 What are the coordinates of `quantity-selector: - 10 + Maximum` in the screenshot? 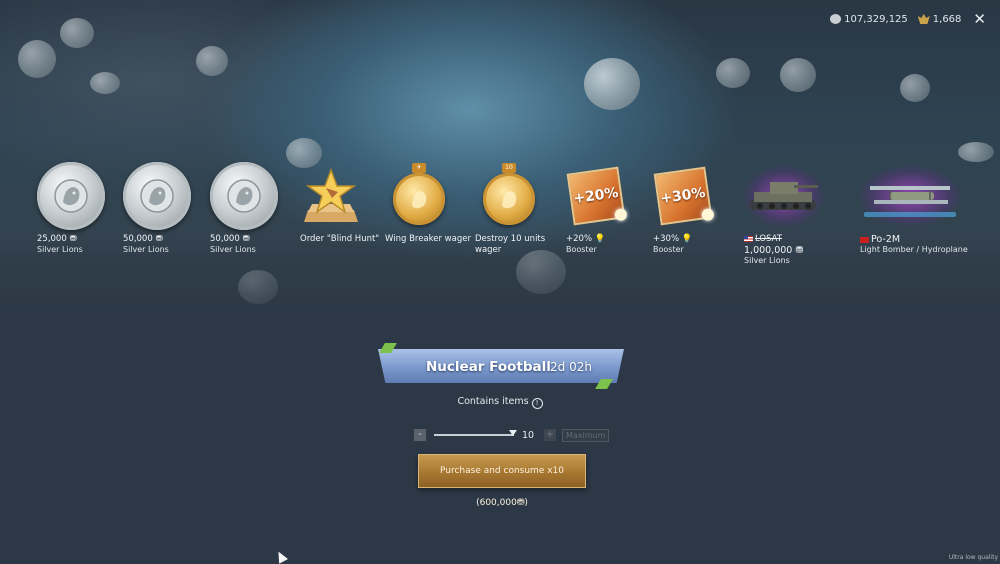 It's located at (512, 435).